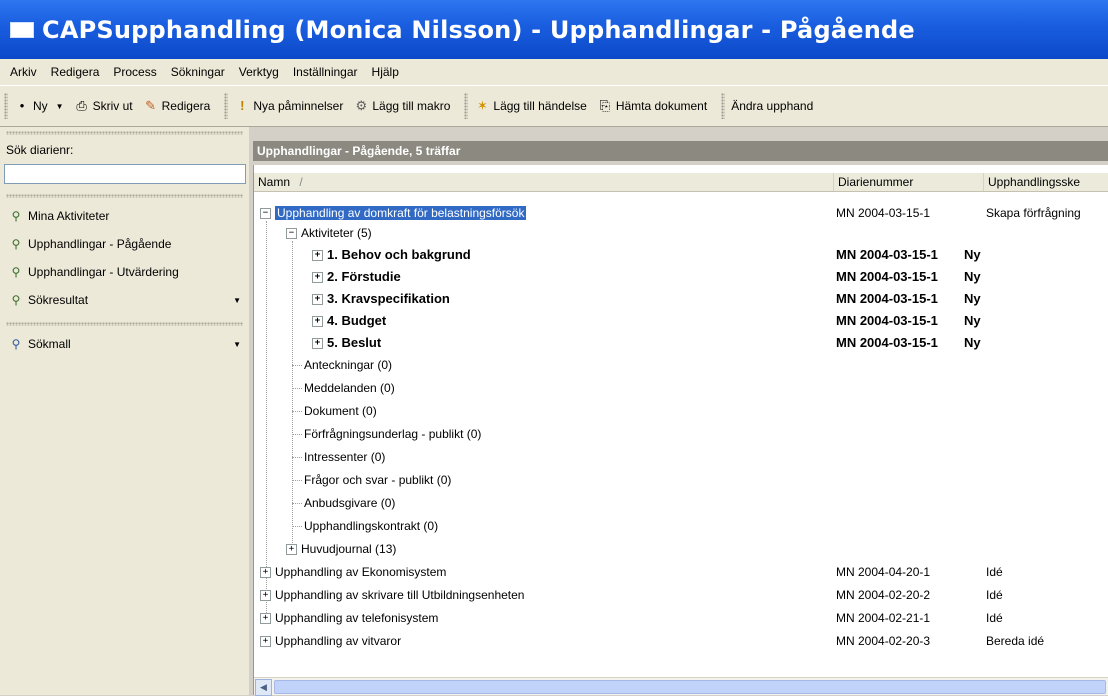 The width and height of the screenshot is (1108, 696). What do you see at coordinates (909, 182) in the screenshot?
I see `column-header-diarienummer: Diarienummer` at bounding box center [909, 182].